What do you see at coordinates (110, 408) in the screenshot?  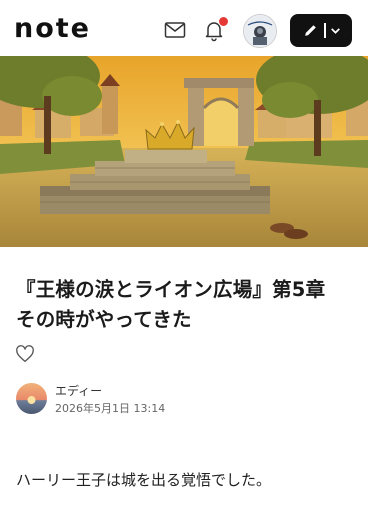 I see `post-date: 2026年5月1日 13:14` at bounding box center [110, 408].